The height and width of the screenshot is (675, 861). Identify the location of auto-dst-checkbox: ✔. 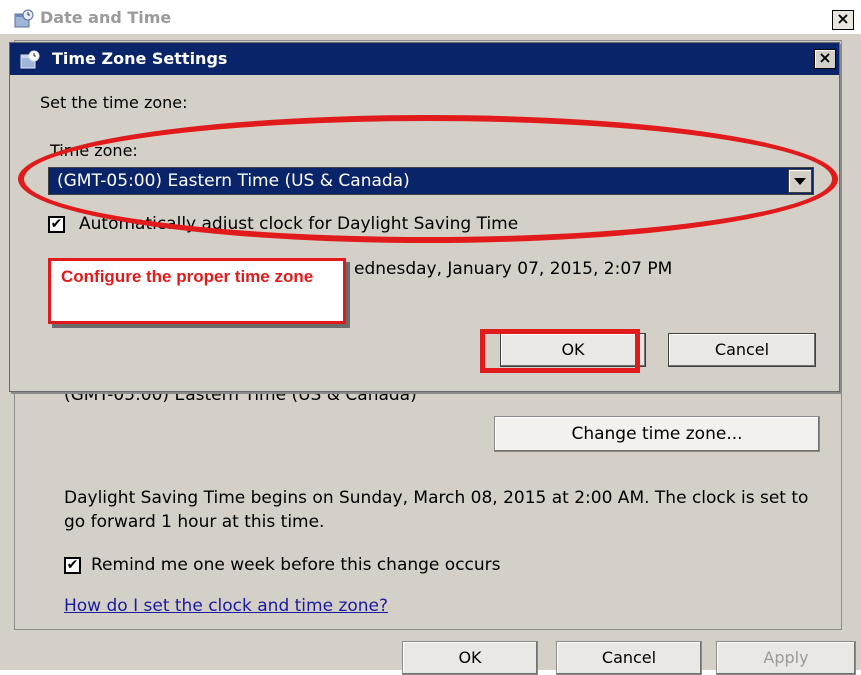
(56, 224).